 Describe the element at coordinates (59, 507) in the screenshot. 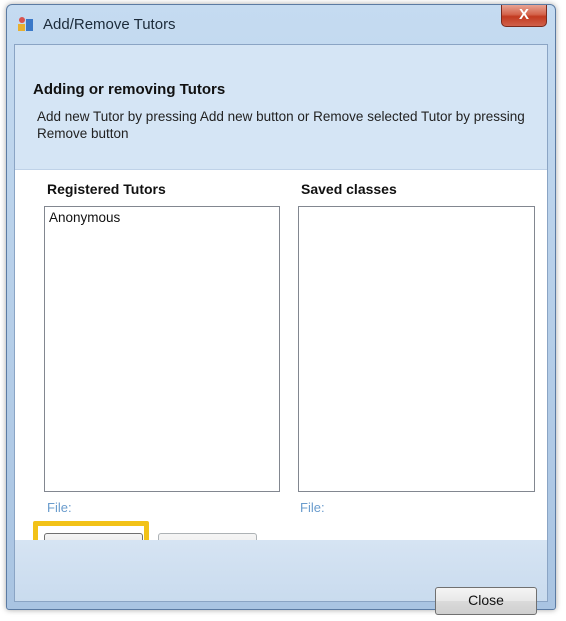

I see `tutor-file-label: File:` at that location.